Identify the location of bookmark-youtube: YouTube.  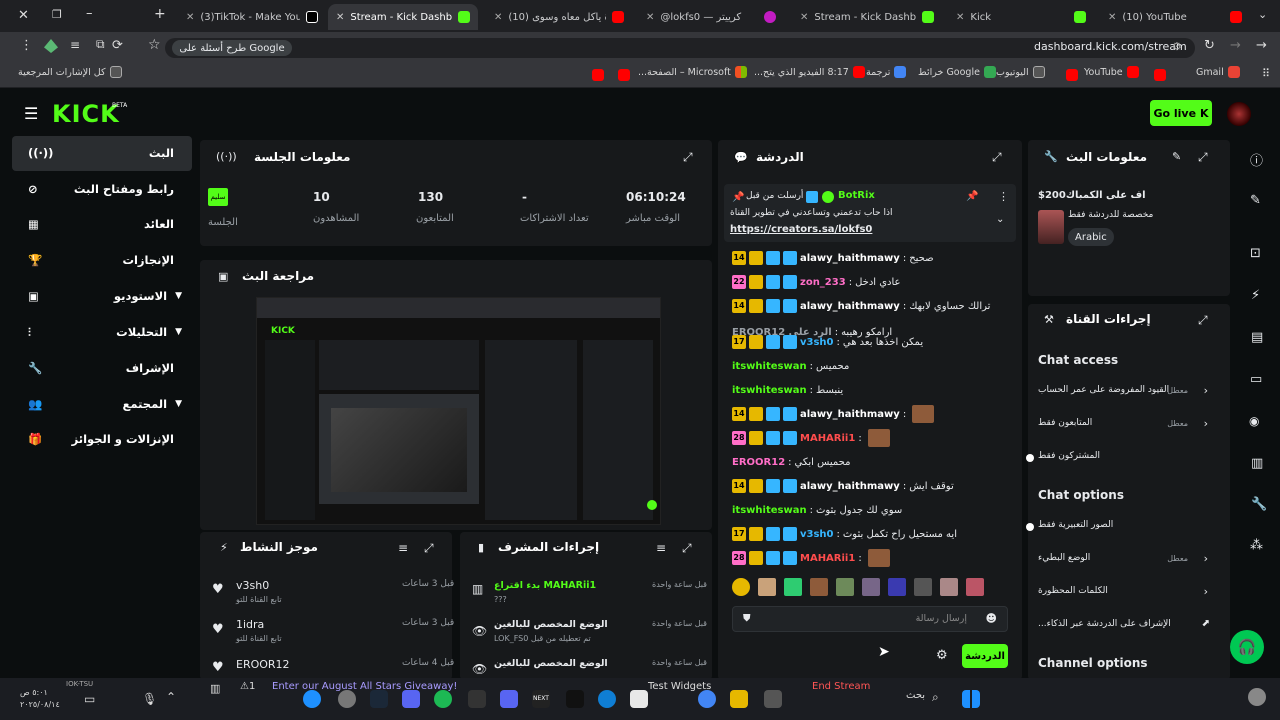
(1111, 72).